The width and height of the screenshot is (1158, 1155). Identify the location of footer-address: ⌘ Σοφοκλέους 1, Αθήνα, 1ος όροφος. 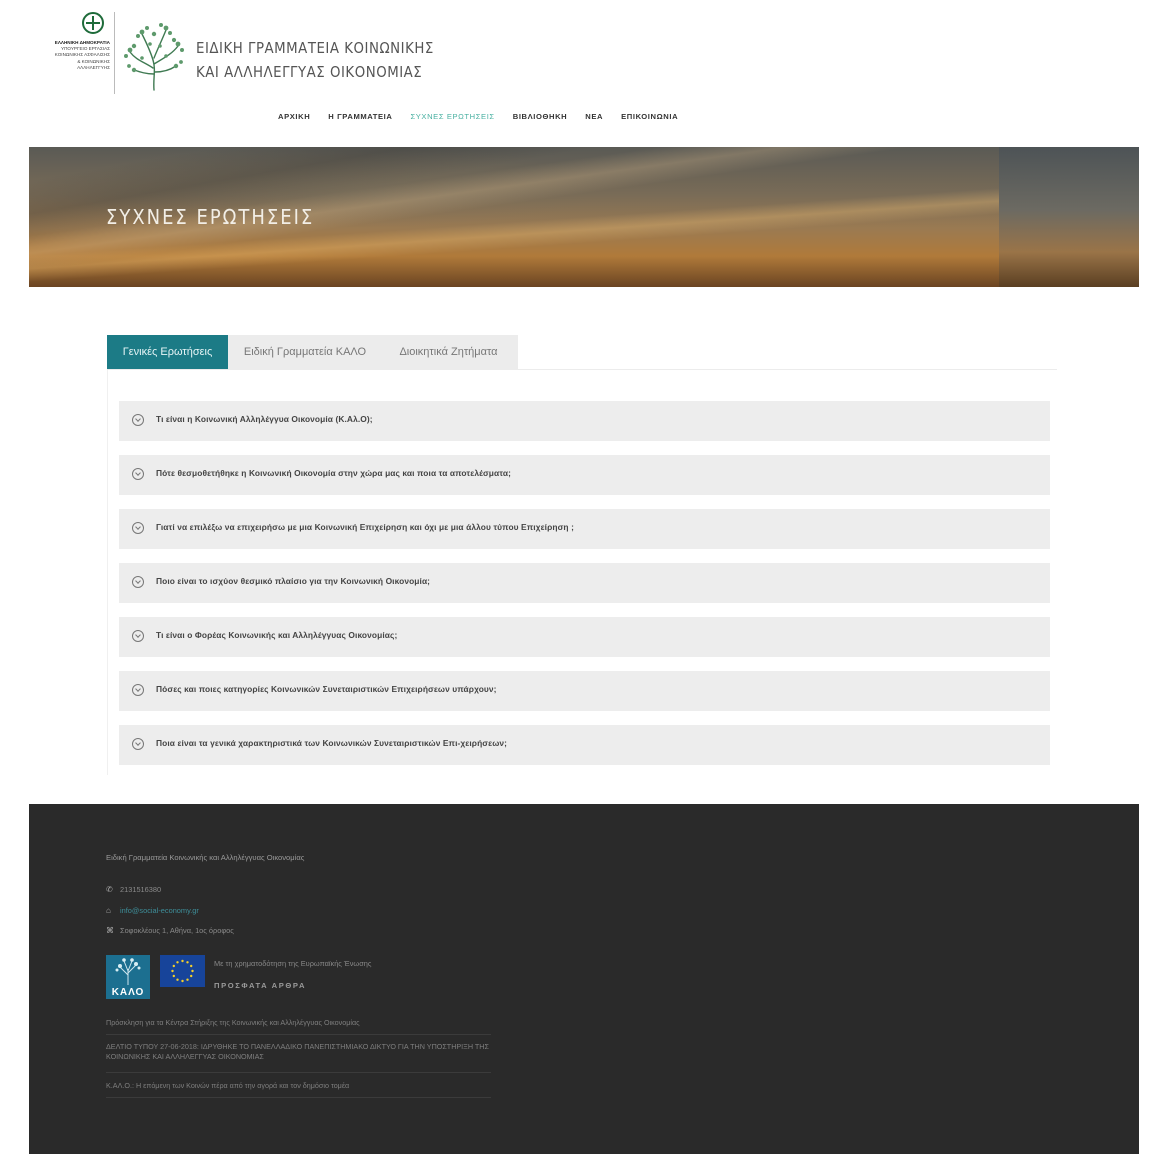
(170, 930).